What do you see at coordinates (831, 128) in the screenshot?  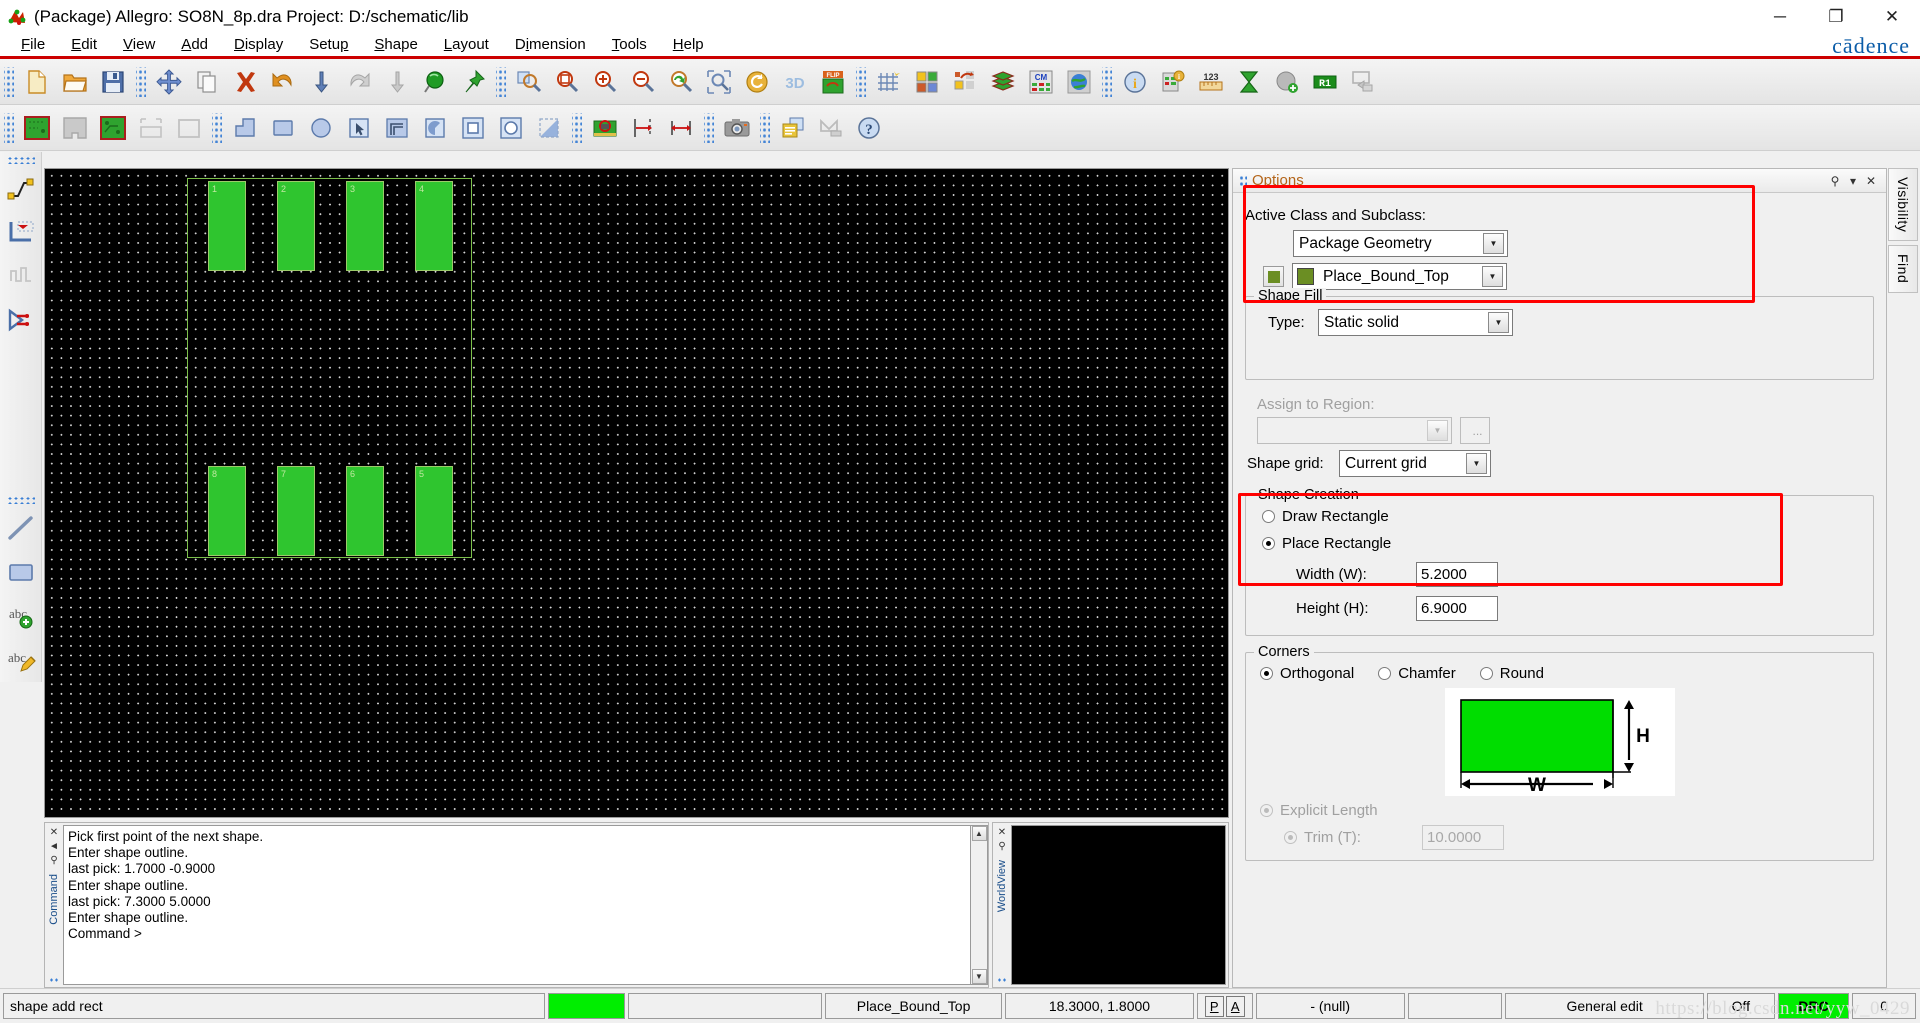 I see `gray-tool-icon` at bounding box center [831, 128].